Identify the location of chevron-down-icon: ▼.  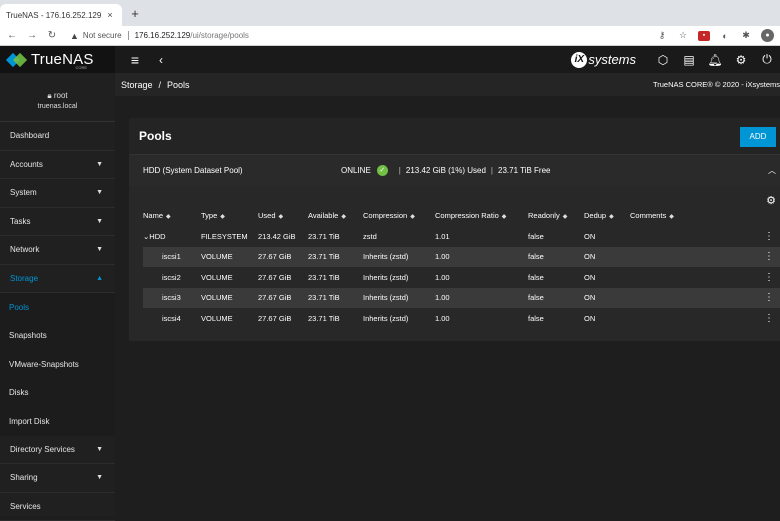
(99, 164).